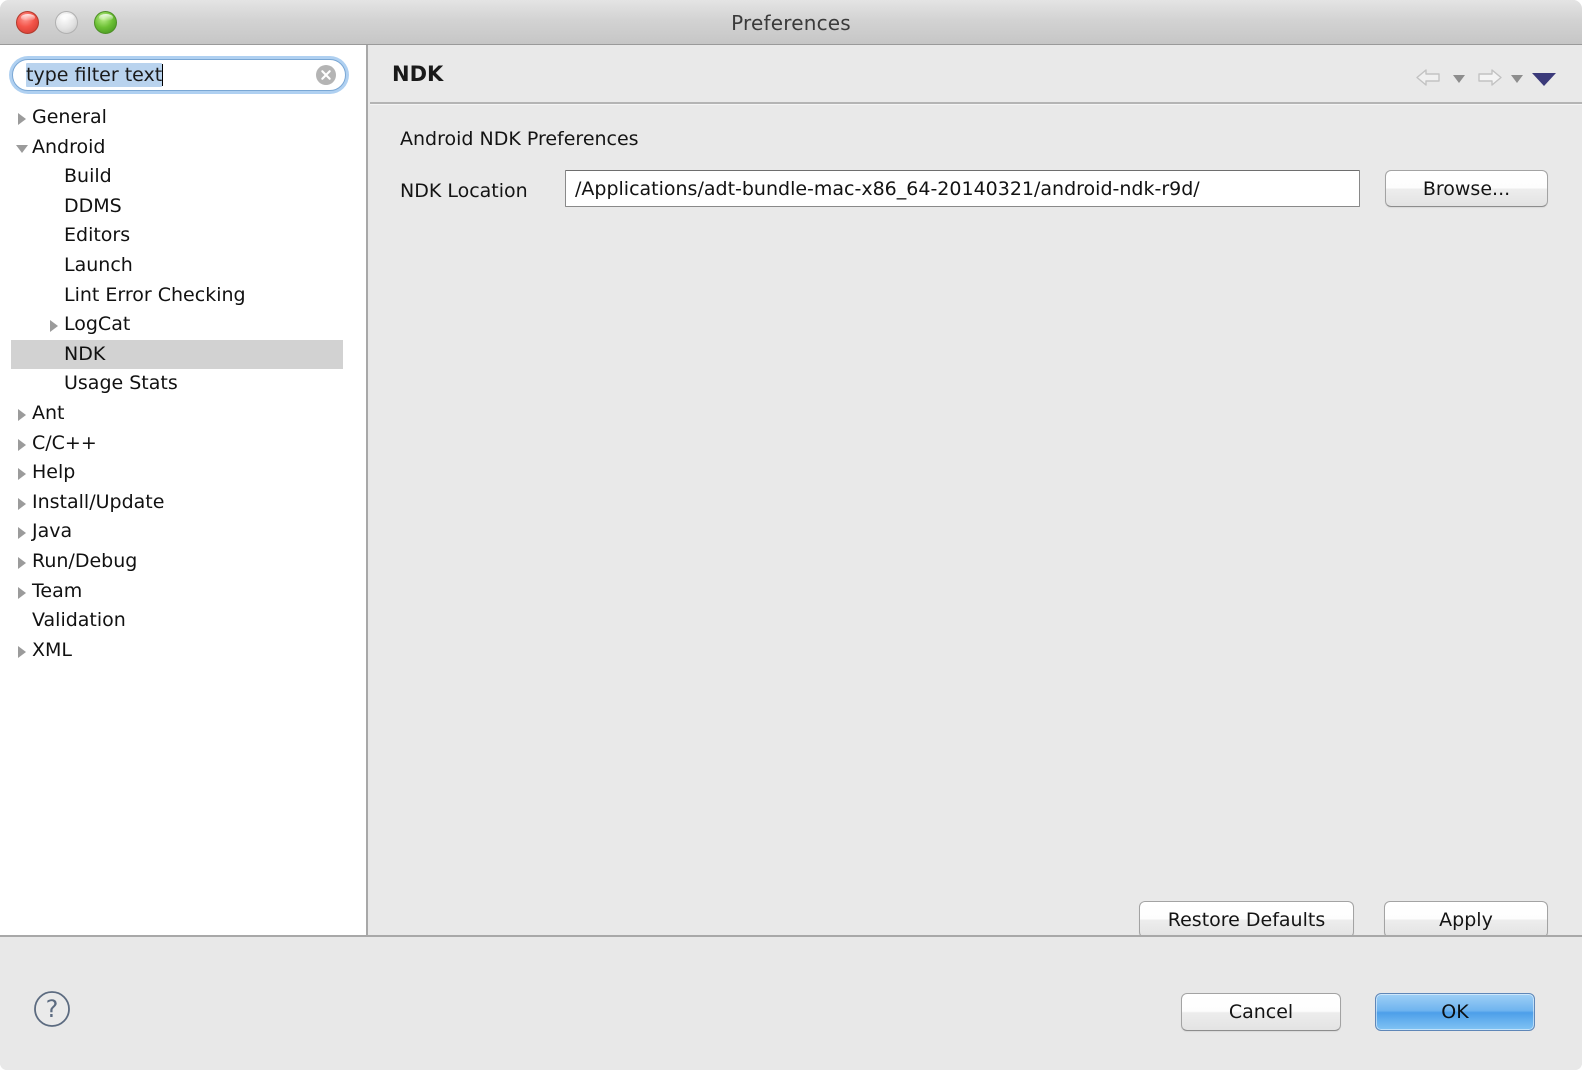  I want to click on page-header-divider, so click(976, 103).